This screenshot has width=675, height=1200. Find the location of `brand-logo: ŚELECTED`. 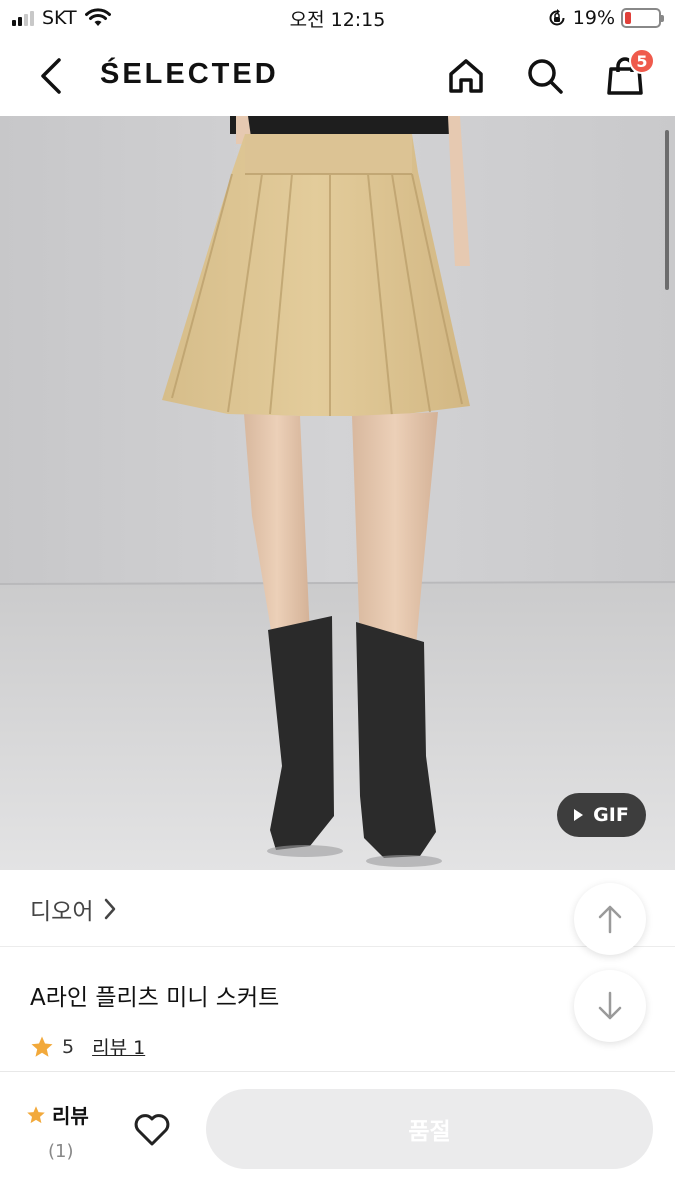

brand-logo: ŚELECTED is located at coordinates (189, 74).